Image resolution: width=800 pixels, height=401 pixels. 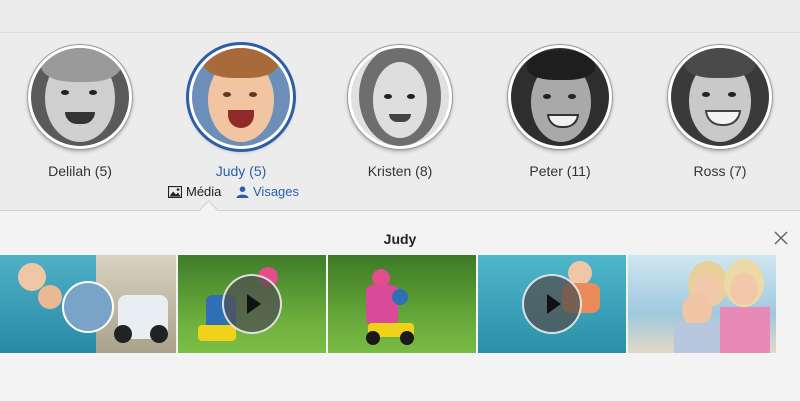 I want to click on person-delilah: Delilah (5), so click(x=80, y=109).